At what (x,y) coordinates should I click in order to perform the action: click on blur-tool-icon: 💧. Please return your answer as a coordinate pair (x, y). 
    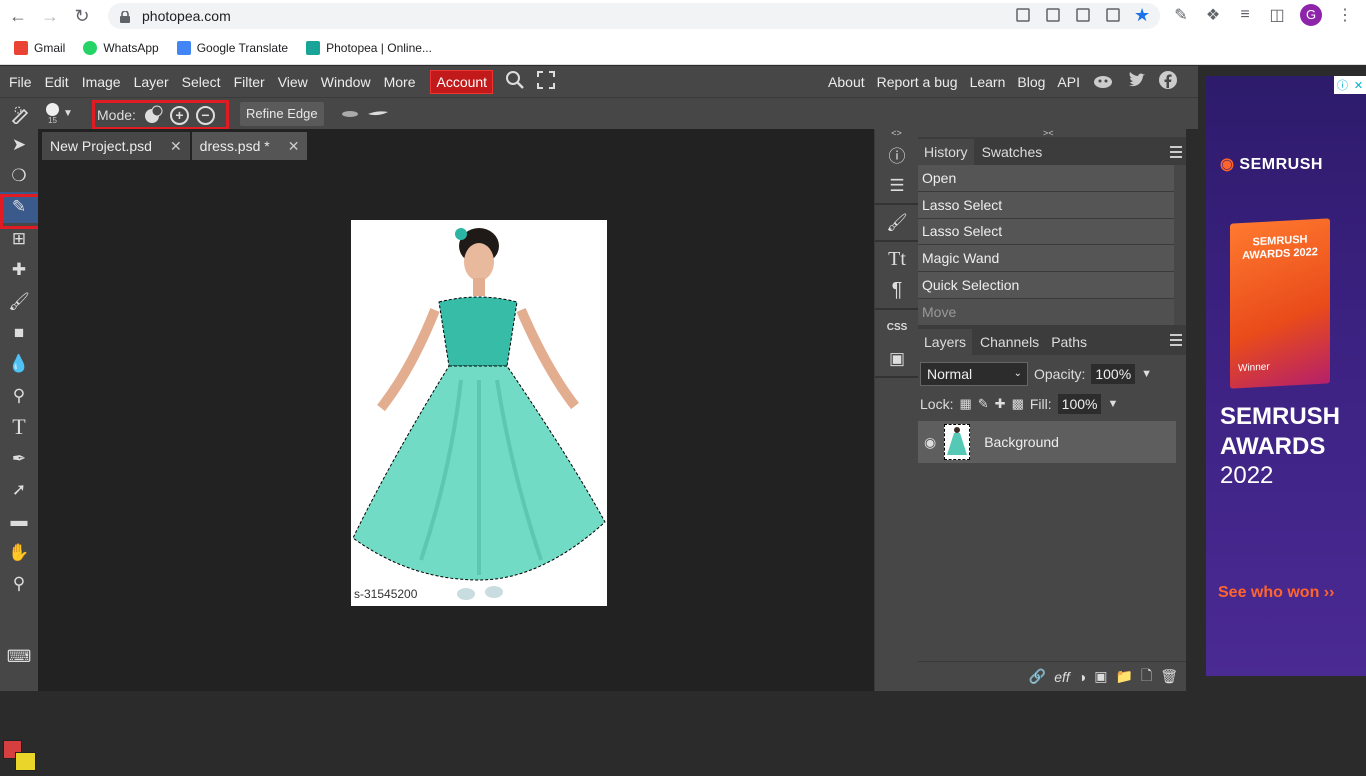
    Looking at the image, I should click on (19, 364).